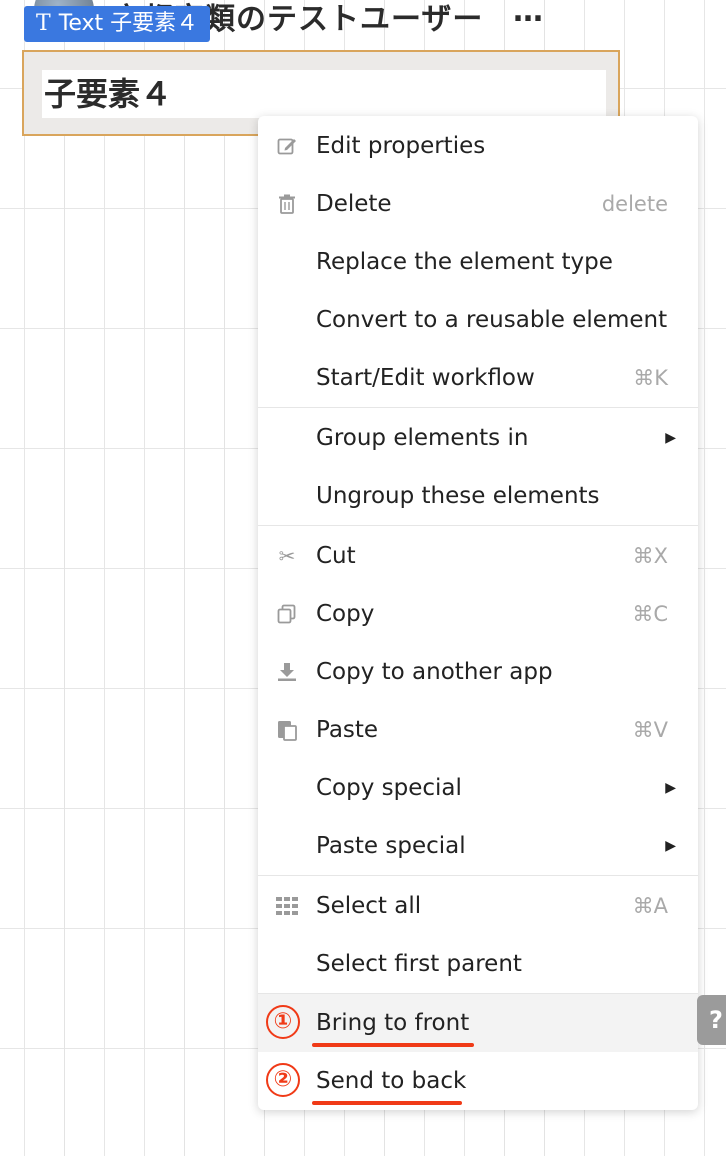 The image size is (726, 1156). What do you see at coordinates (287, 205) in the screenshot?
I see `trash-icon` at bounding box center [287, 205].